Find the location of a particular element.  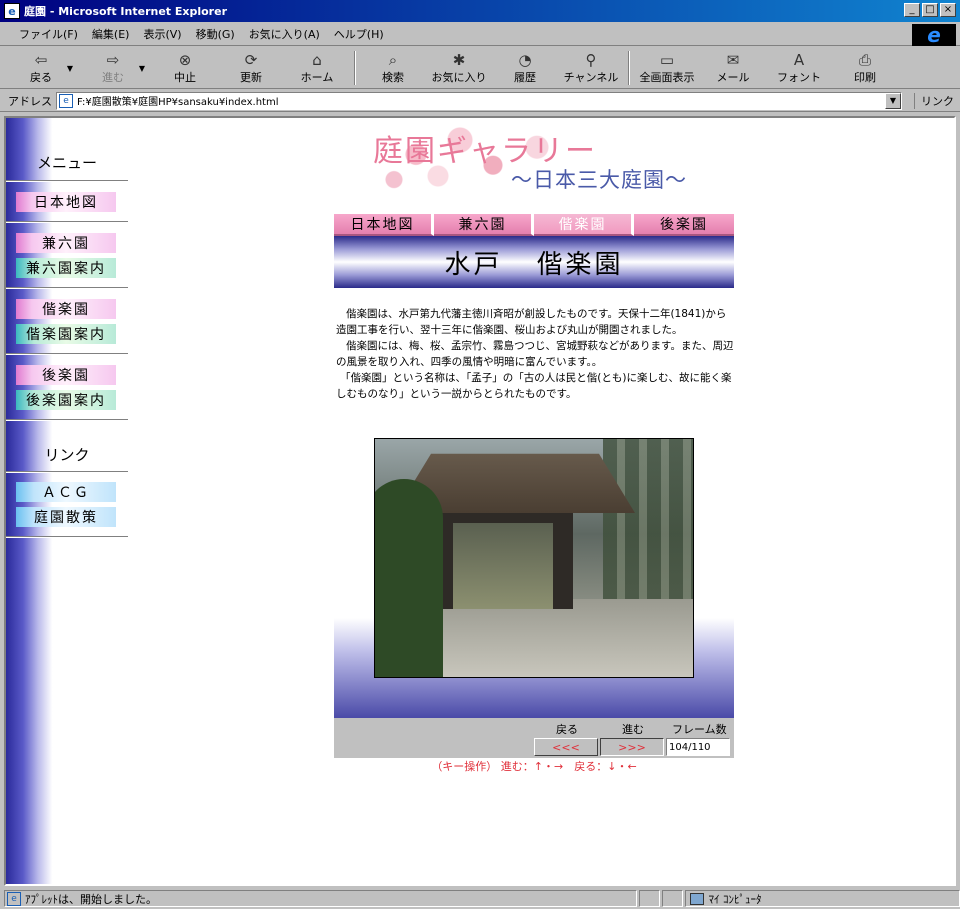

frames-label: フレーム数 is located at coordinates (699, 729).